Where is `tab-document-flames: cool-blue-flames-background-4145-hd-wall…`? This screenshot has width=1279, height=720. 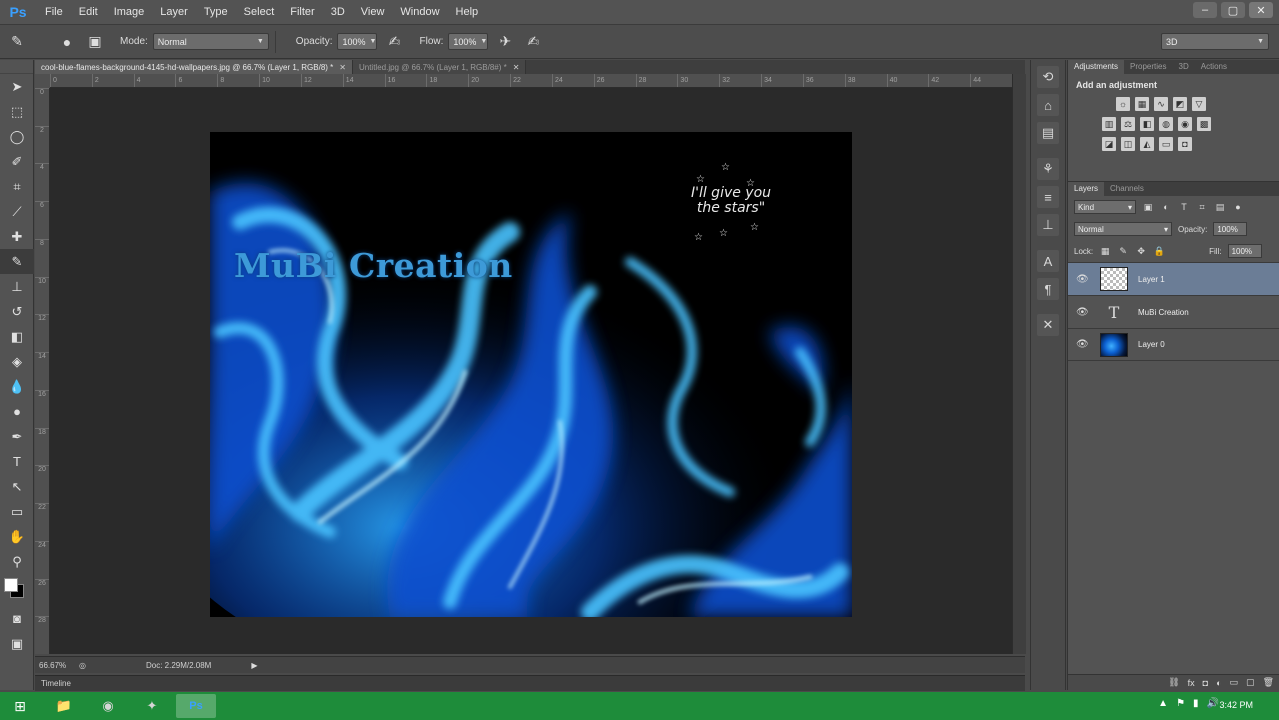 tab-document-flames: cool-blue-flames-background-4145-hd-wall… is located at coordinates (194, 67).